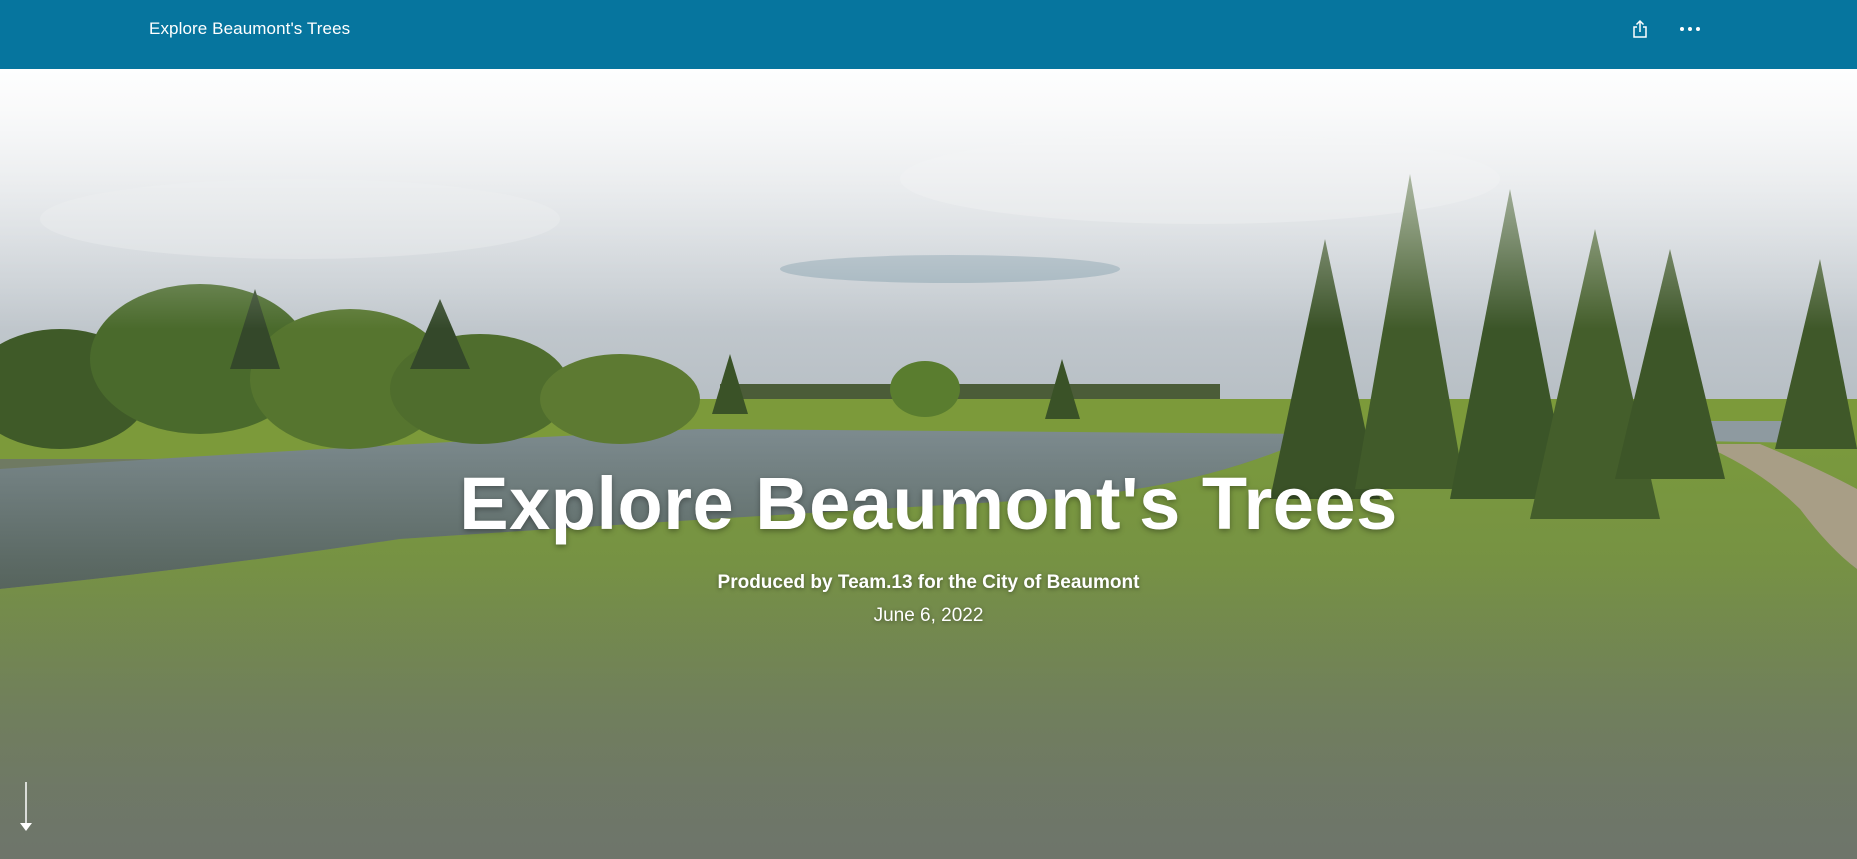  I want to click on story-title: Explore Beaumont's Trees, so click(250, 28).